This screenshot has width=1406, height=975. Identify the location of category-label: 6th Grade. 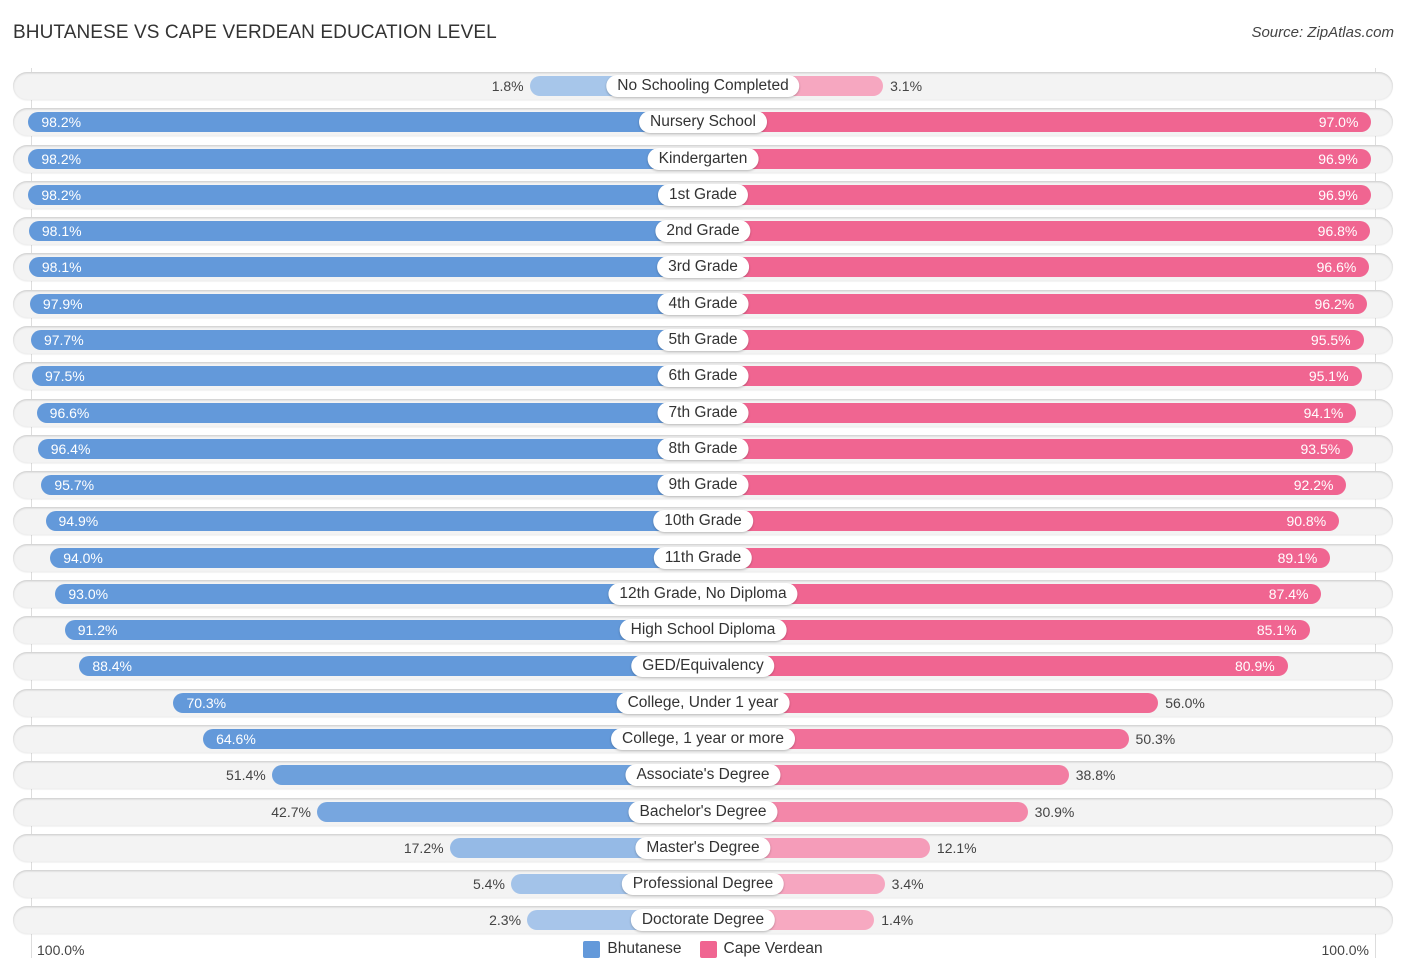
(703, 376).